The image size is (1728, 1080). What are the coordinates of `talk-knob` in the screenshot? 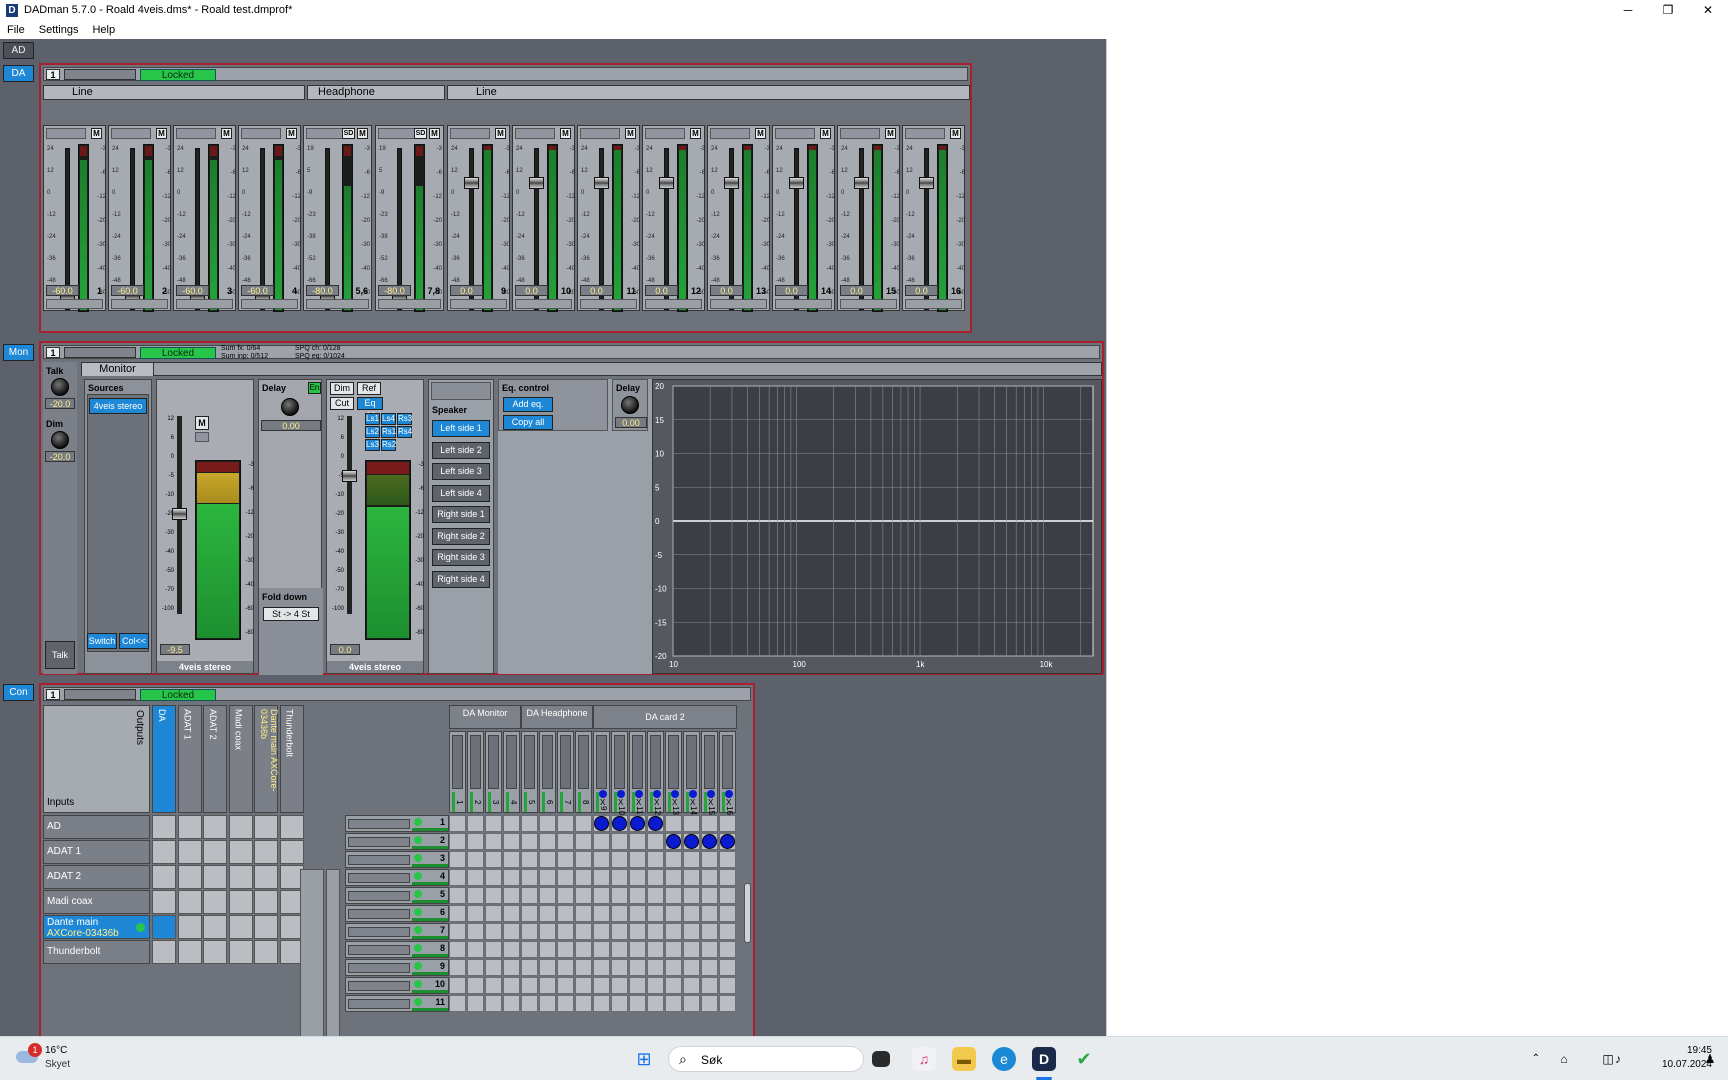 It's located at (60, 387).